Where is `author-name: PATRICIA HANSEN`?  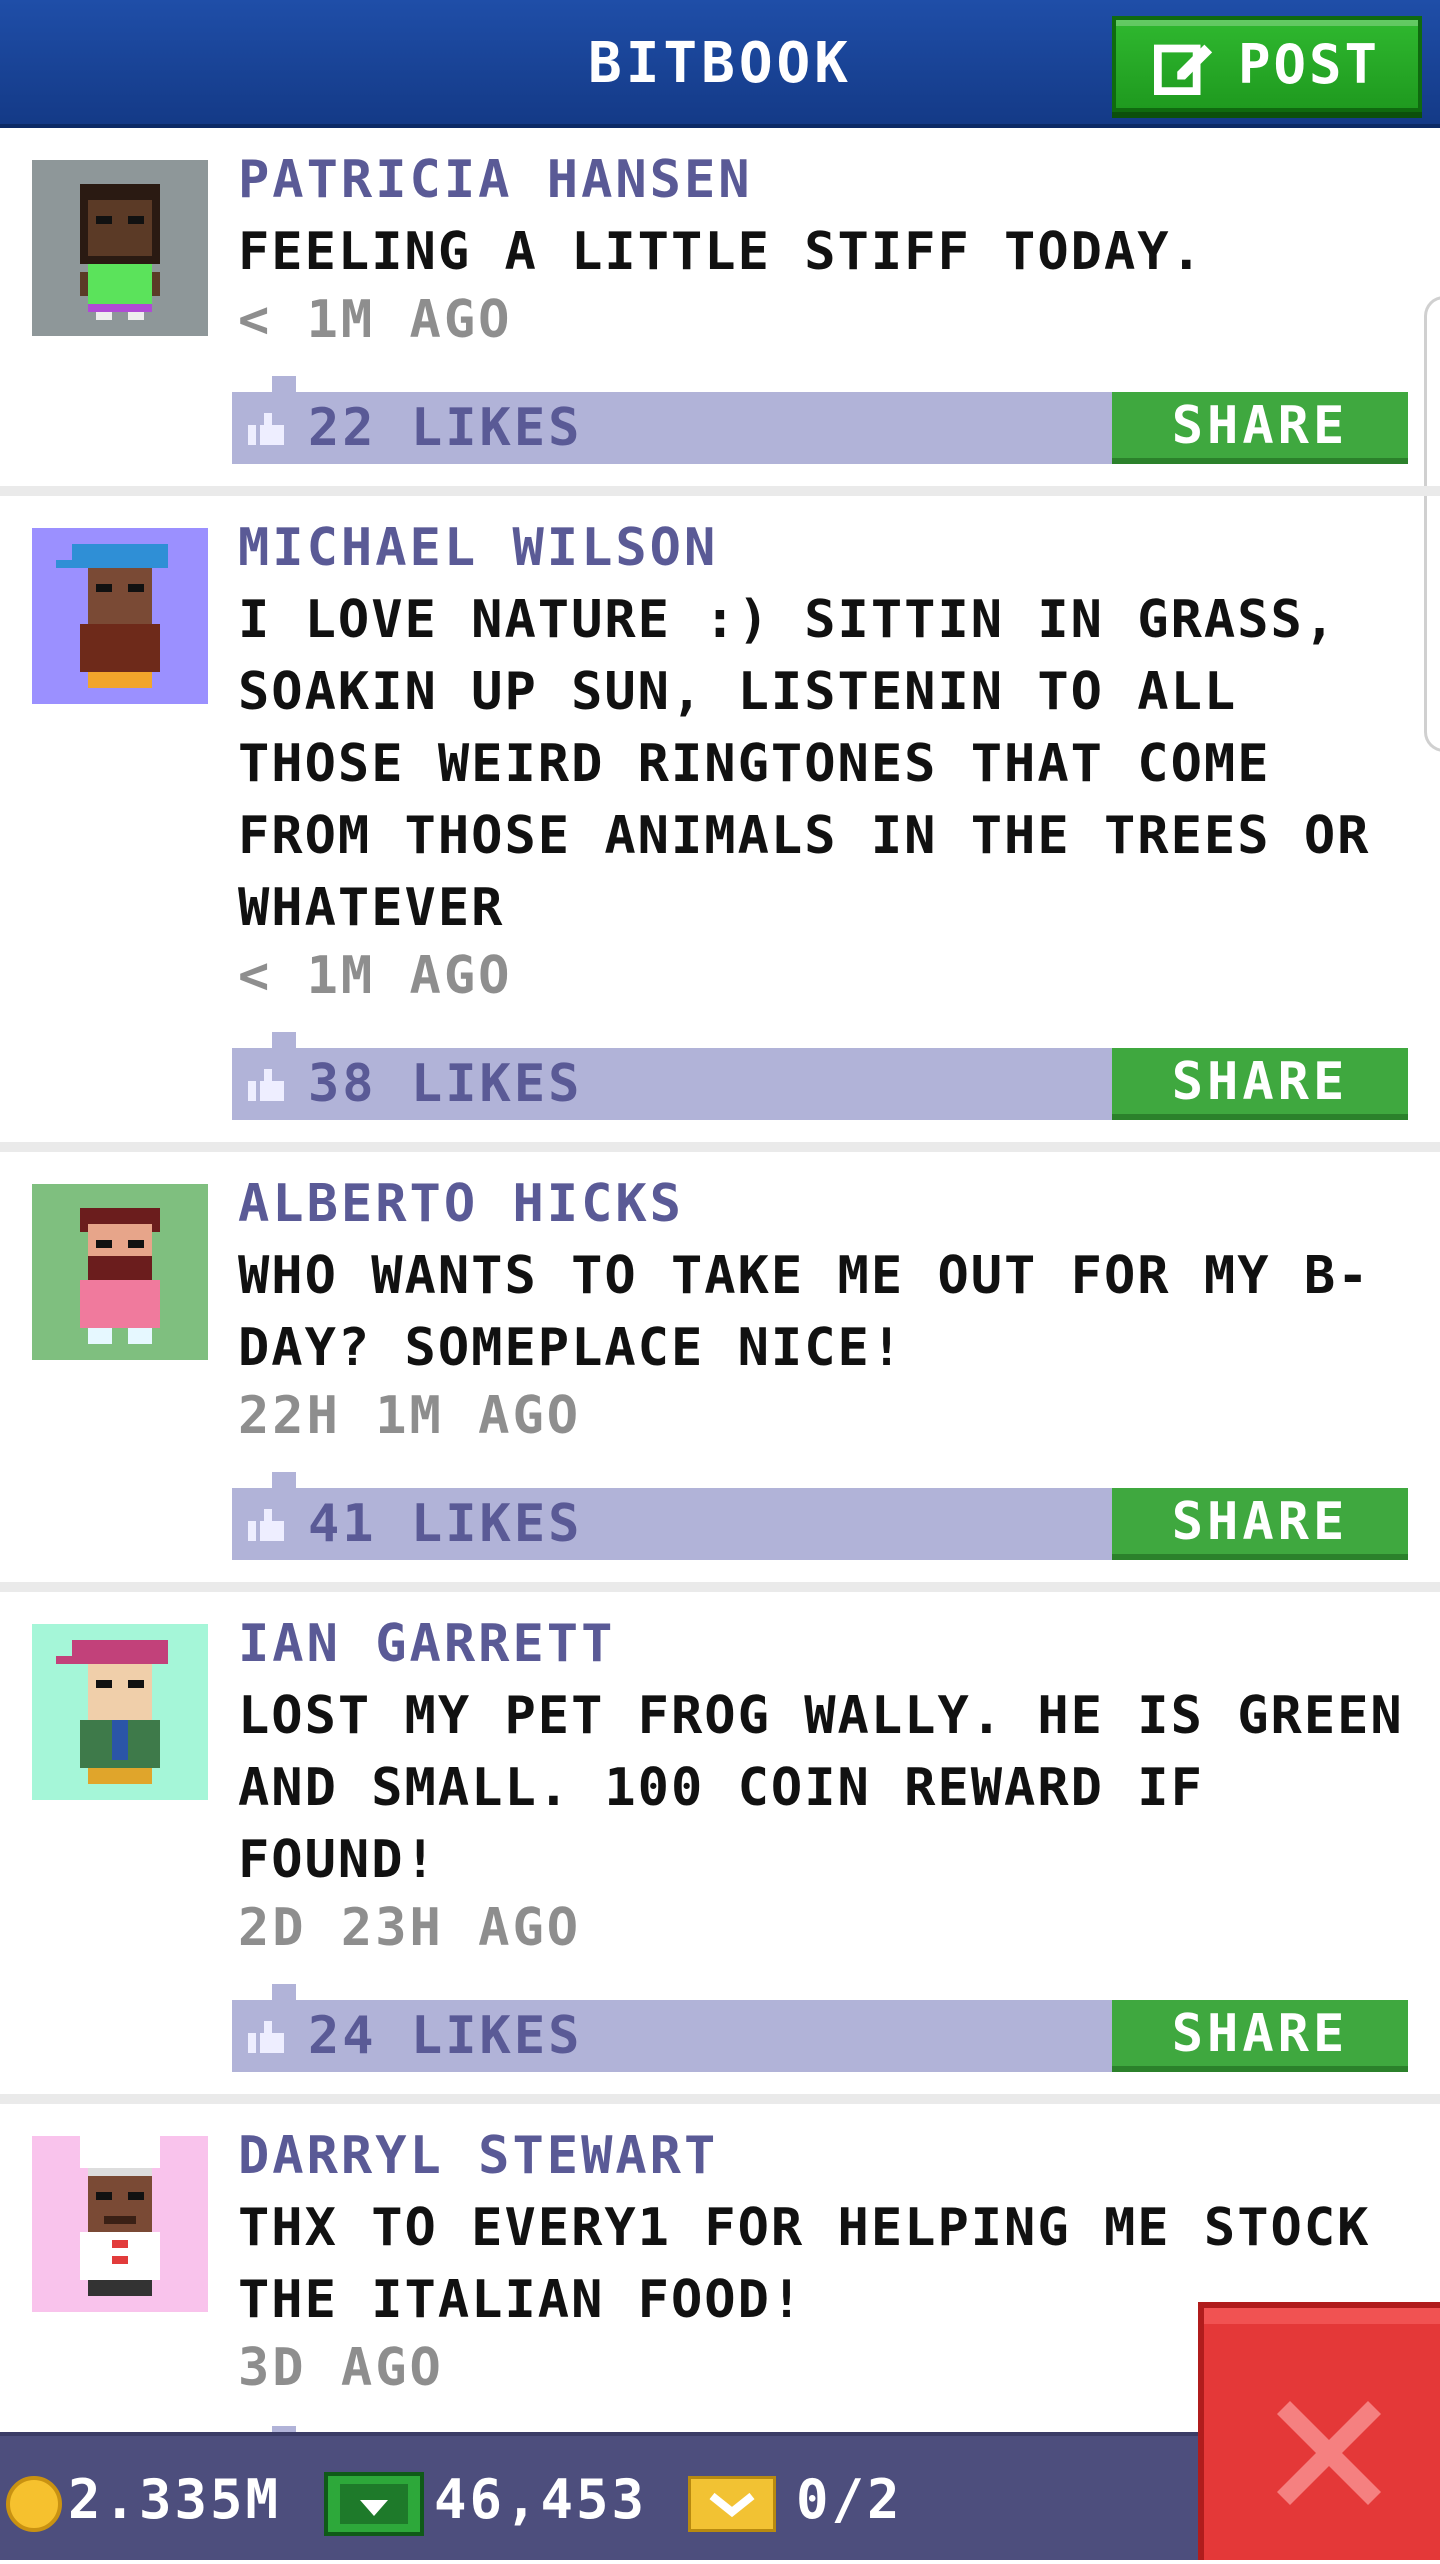 author-name: PATRICIA HANSEN is located at coordinates (495, 180).